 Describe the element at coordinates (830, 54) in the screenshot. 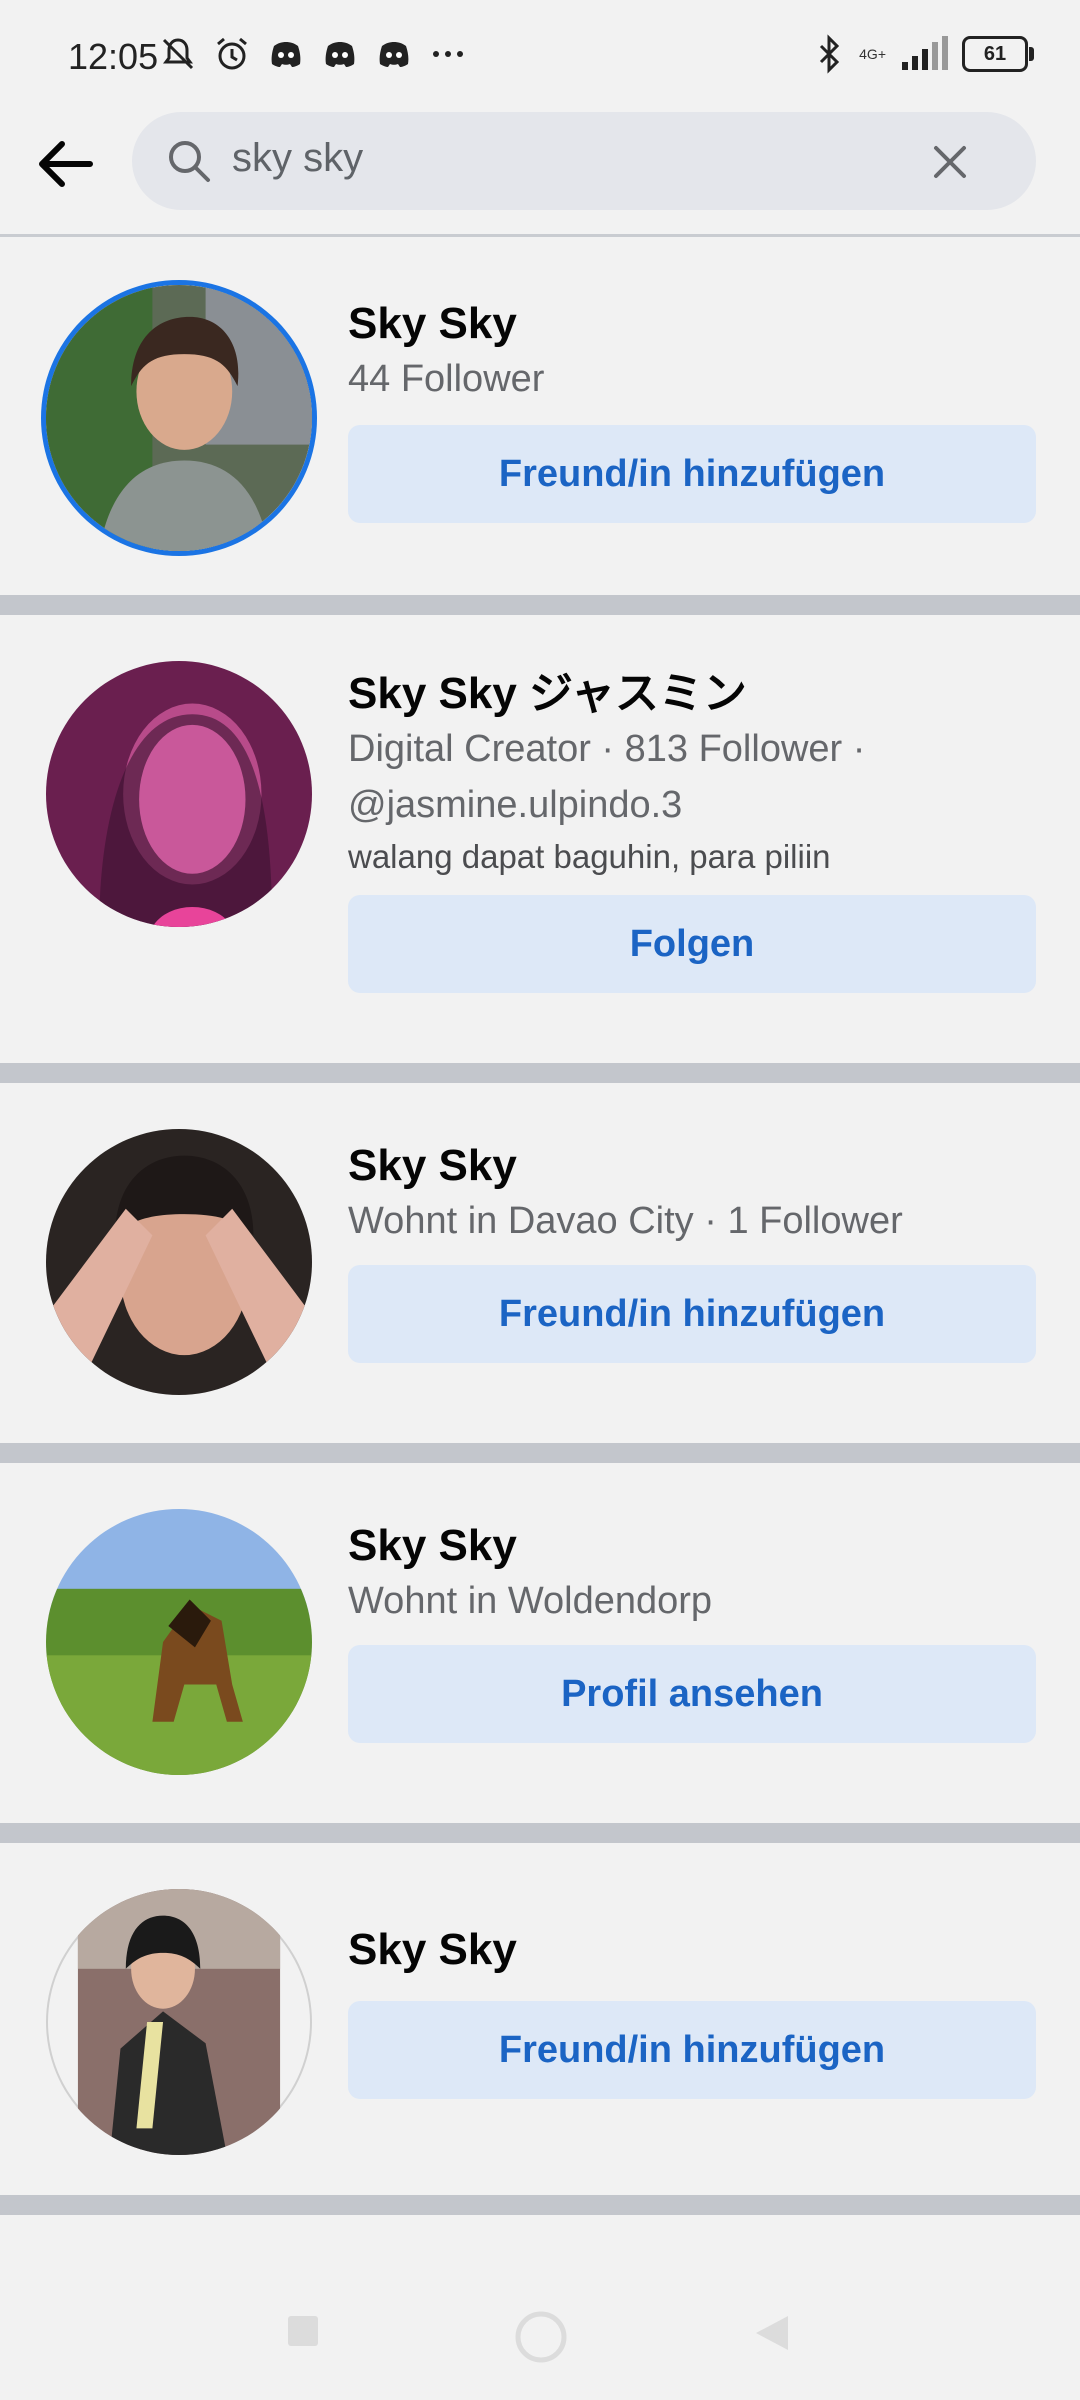

I see `bluetooth-icon` at that location.